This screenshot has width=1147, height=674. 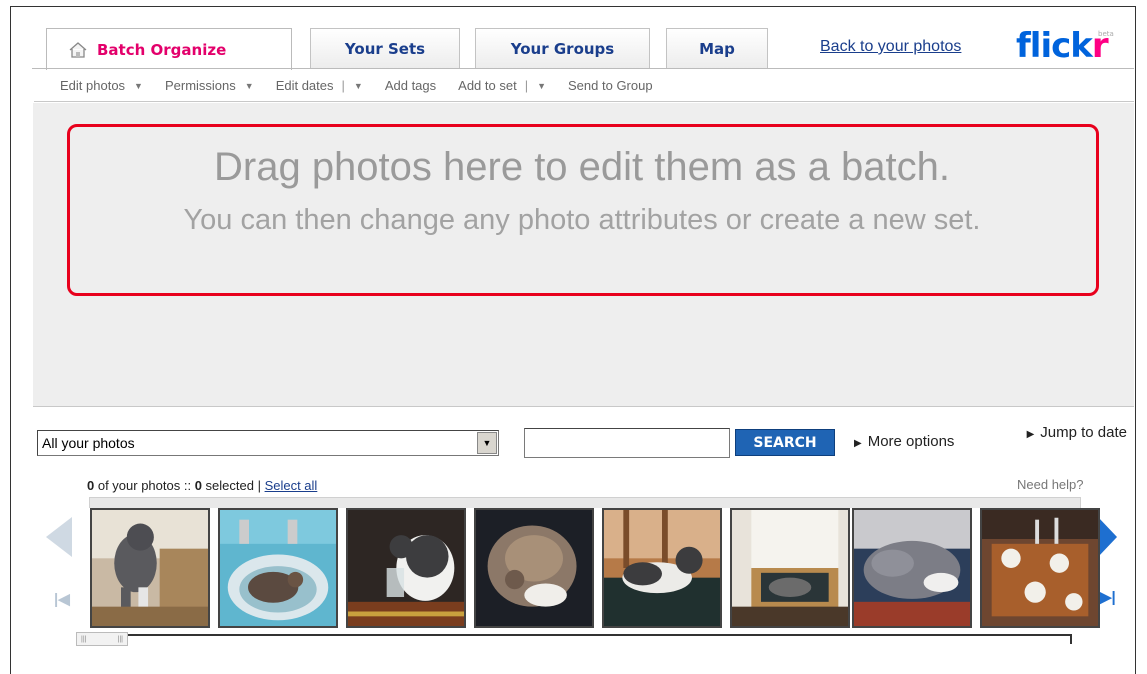 I want to click on first-page-icon: |◀, so click(x=62, y=599).